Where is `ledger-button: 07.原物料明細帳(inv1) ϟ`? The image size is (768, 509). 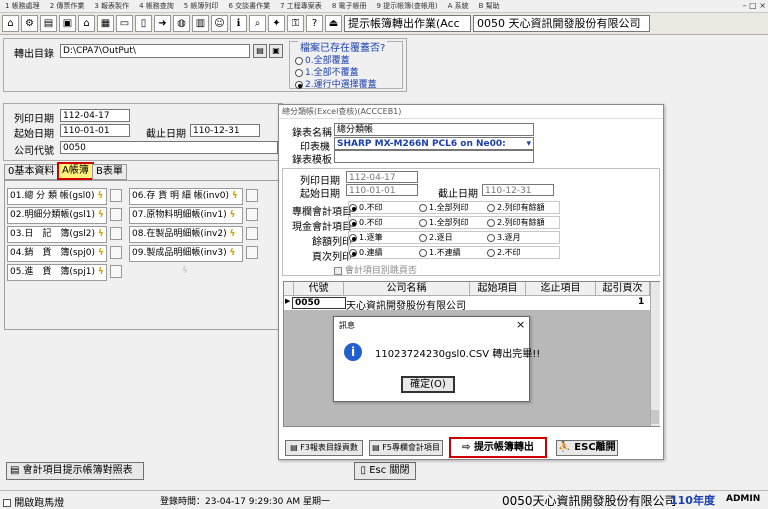
ledger-button: 07.原物料明細帳(inv1) ϟ is located at coordinates (186, 215).